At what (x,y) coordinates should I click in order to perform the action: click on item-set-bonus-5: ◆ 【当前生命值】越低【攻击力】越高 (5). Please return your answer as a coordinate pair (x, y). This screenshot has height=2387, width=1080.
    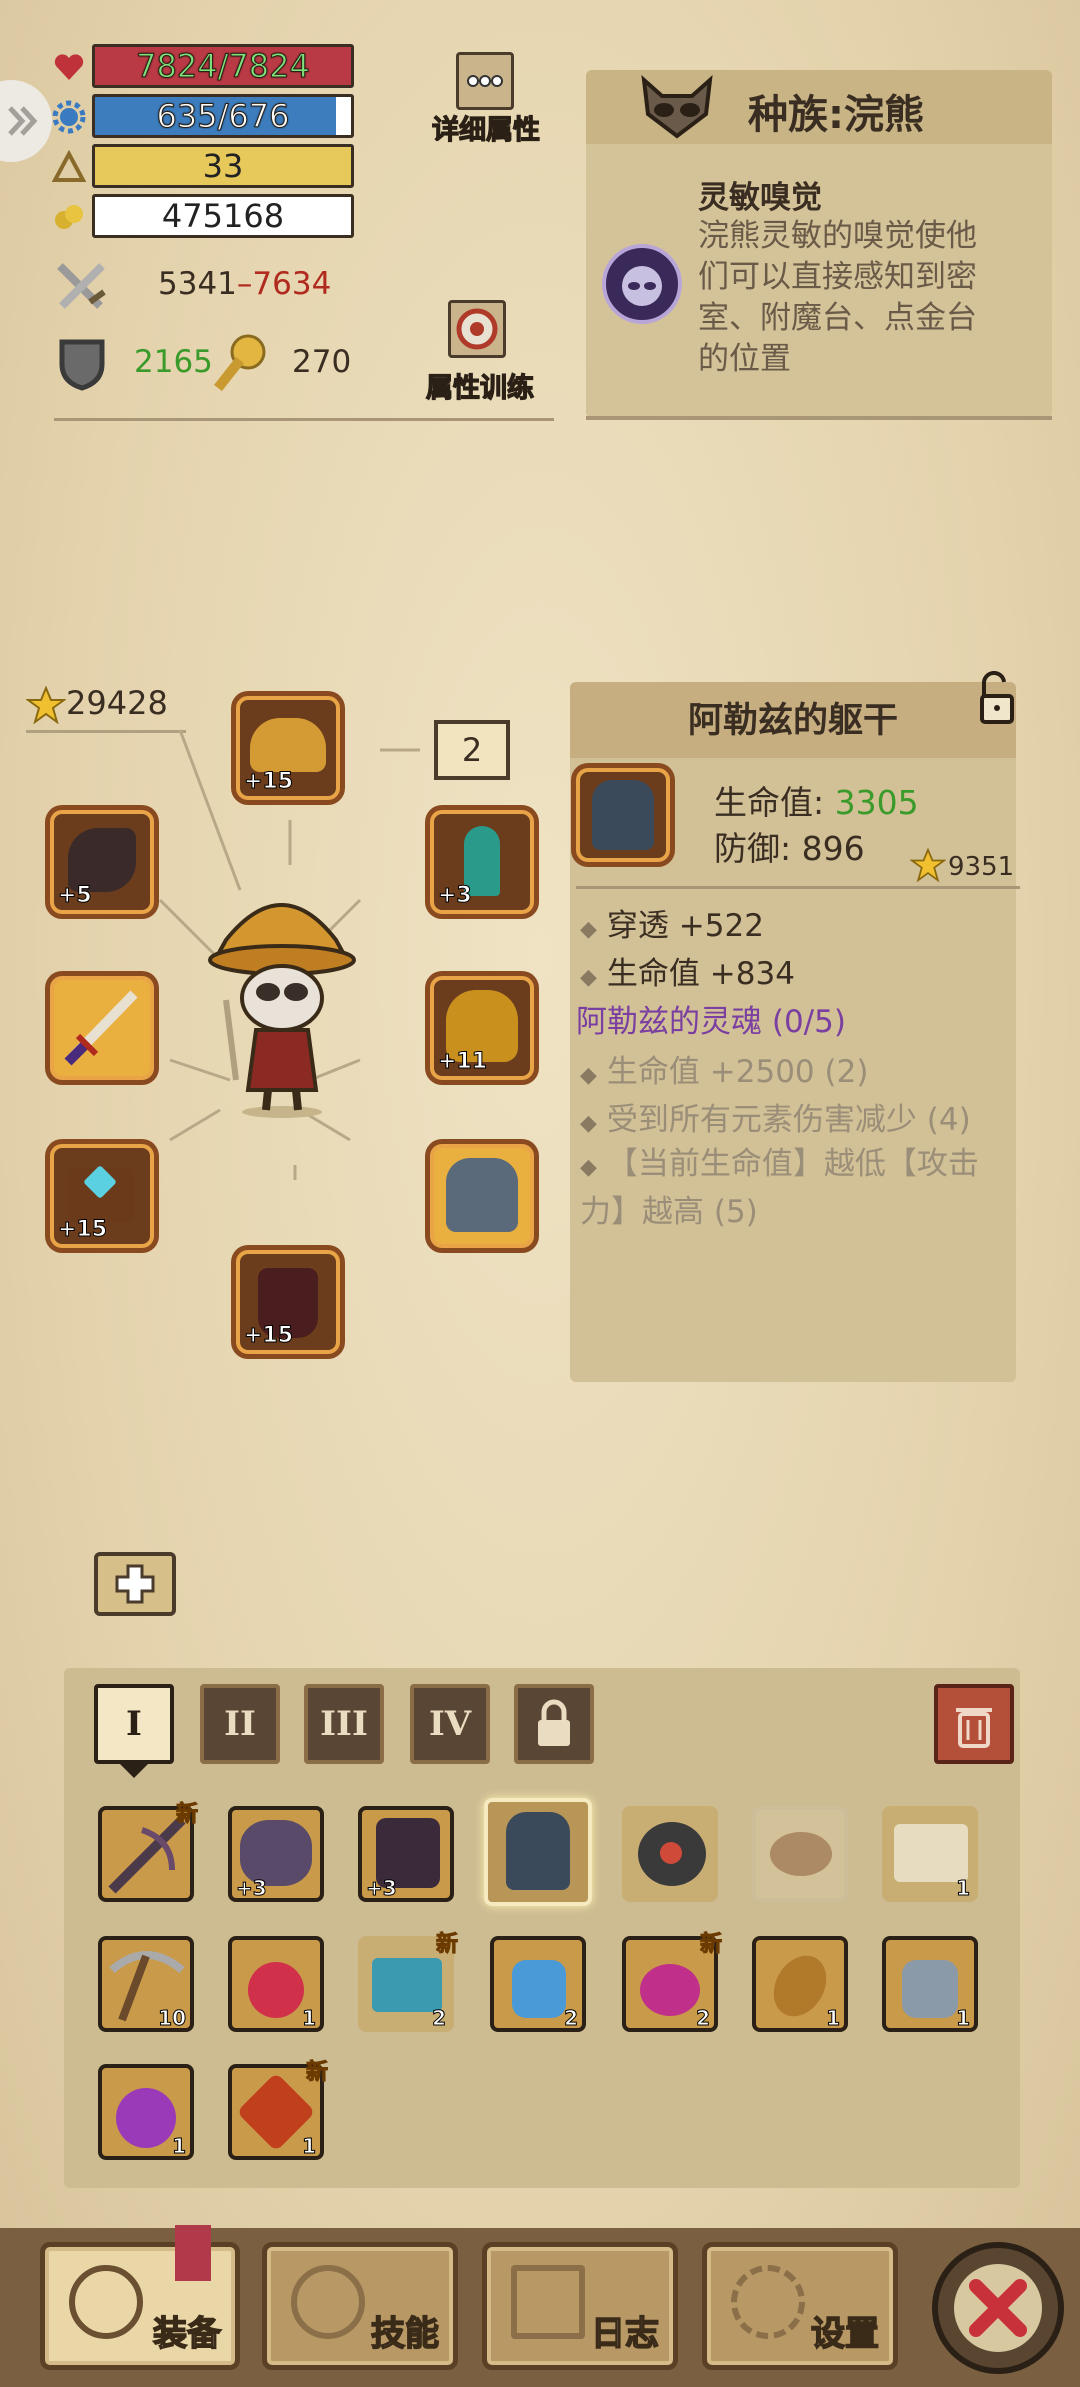
    Looking at the image, I should click on (779, 1188).